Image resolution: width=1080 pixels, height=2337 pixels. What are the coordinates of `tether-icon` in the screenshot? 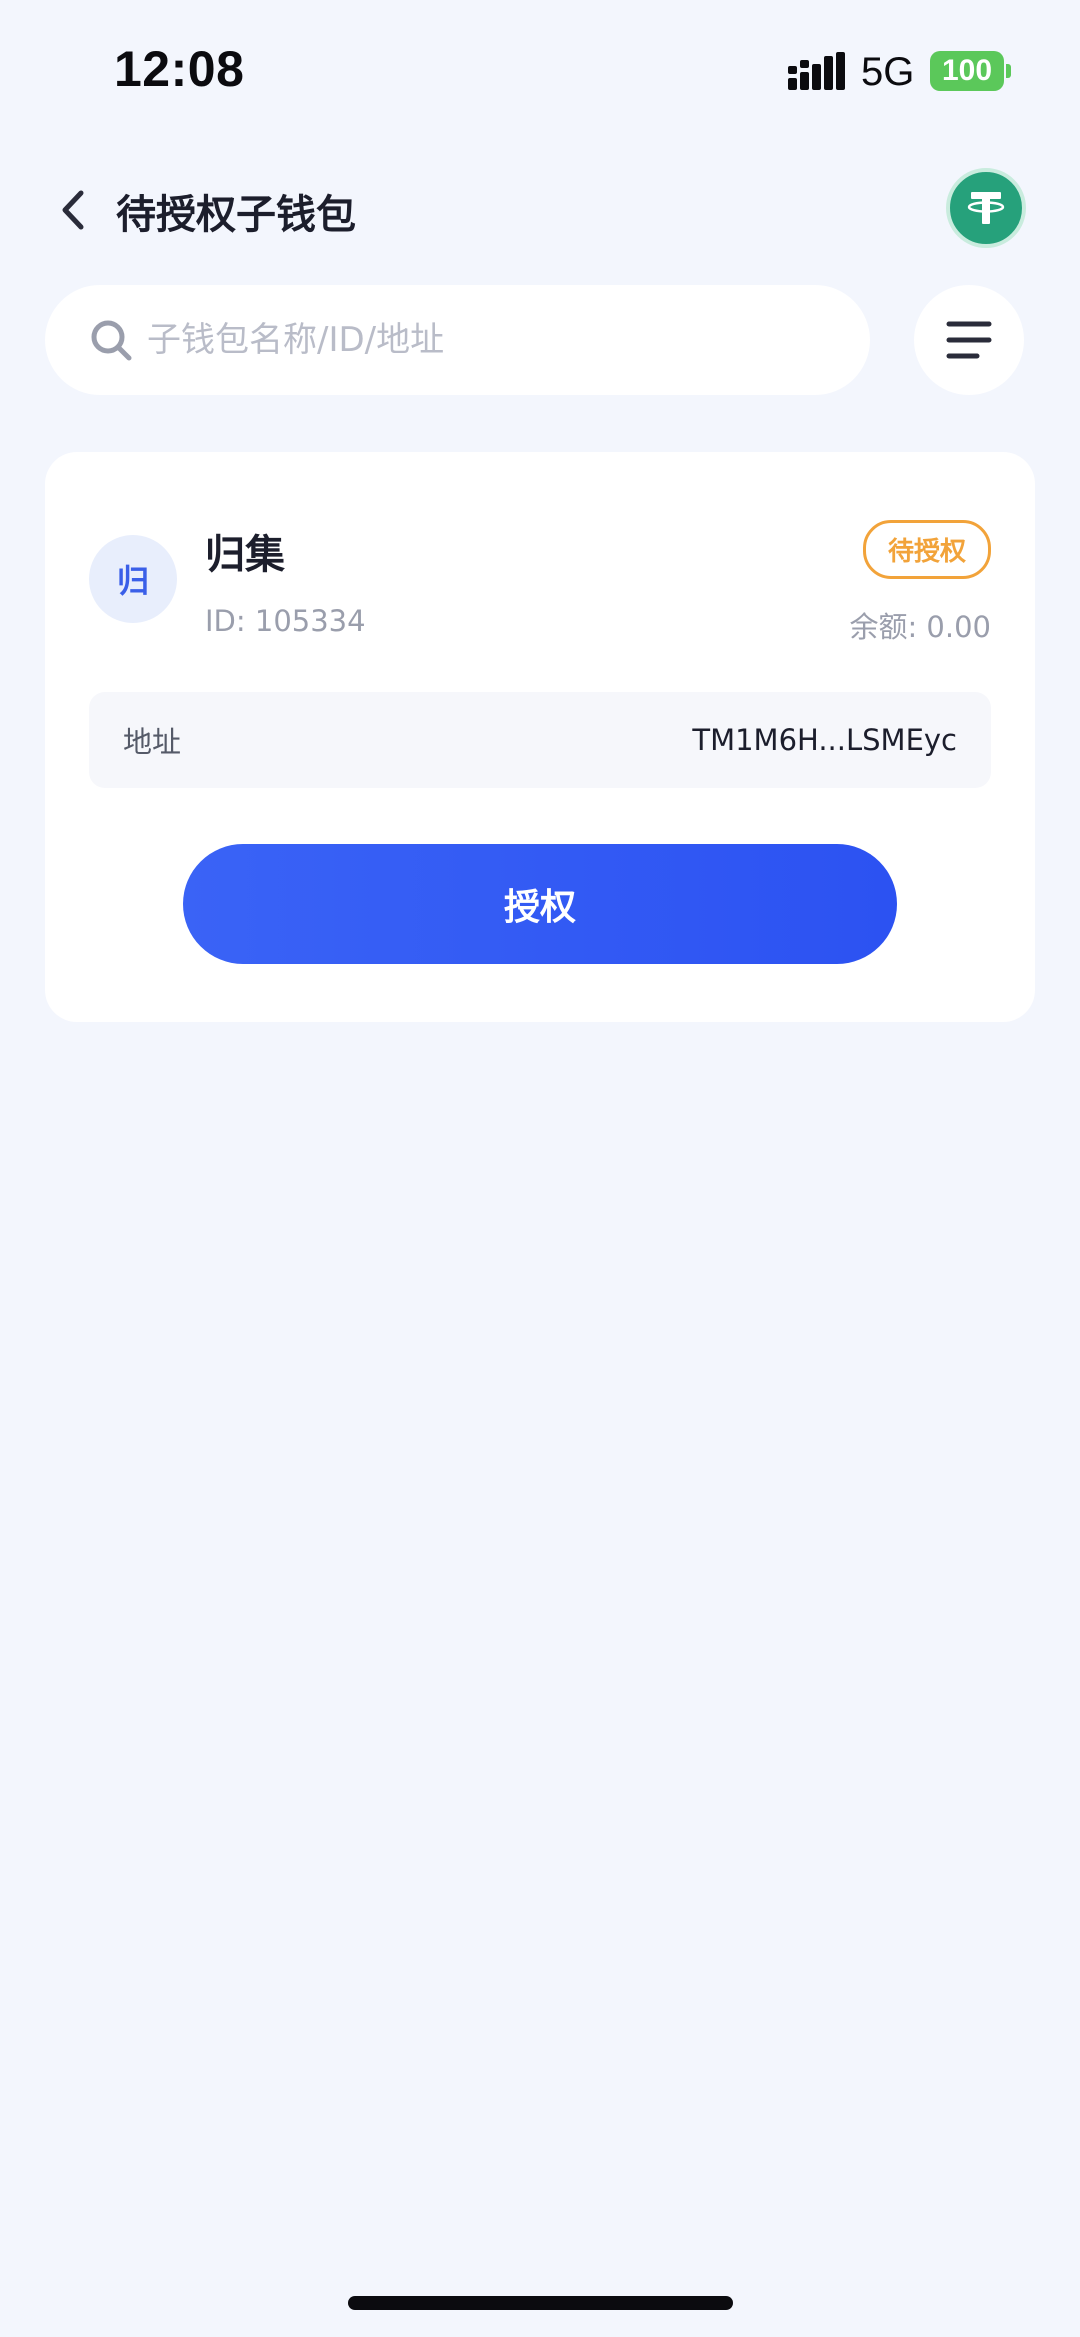 It's located at (986, 208).